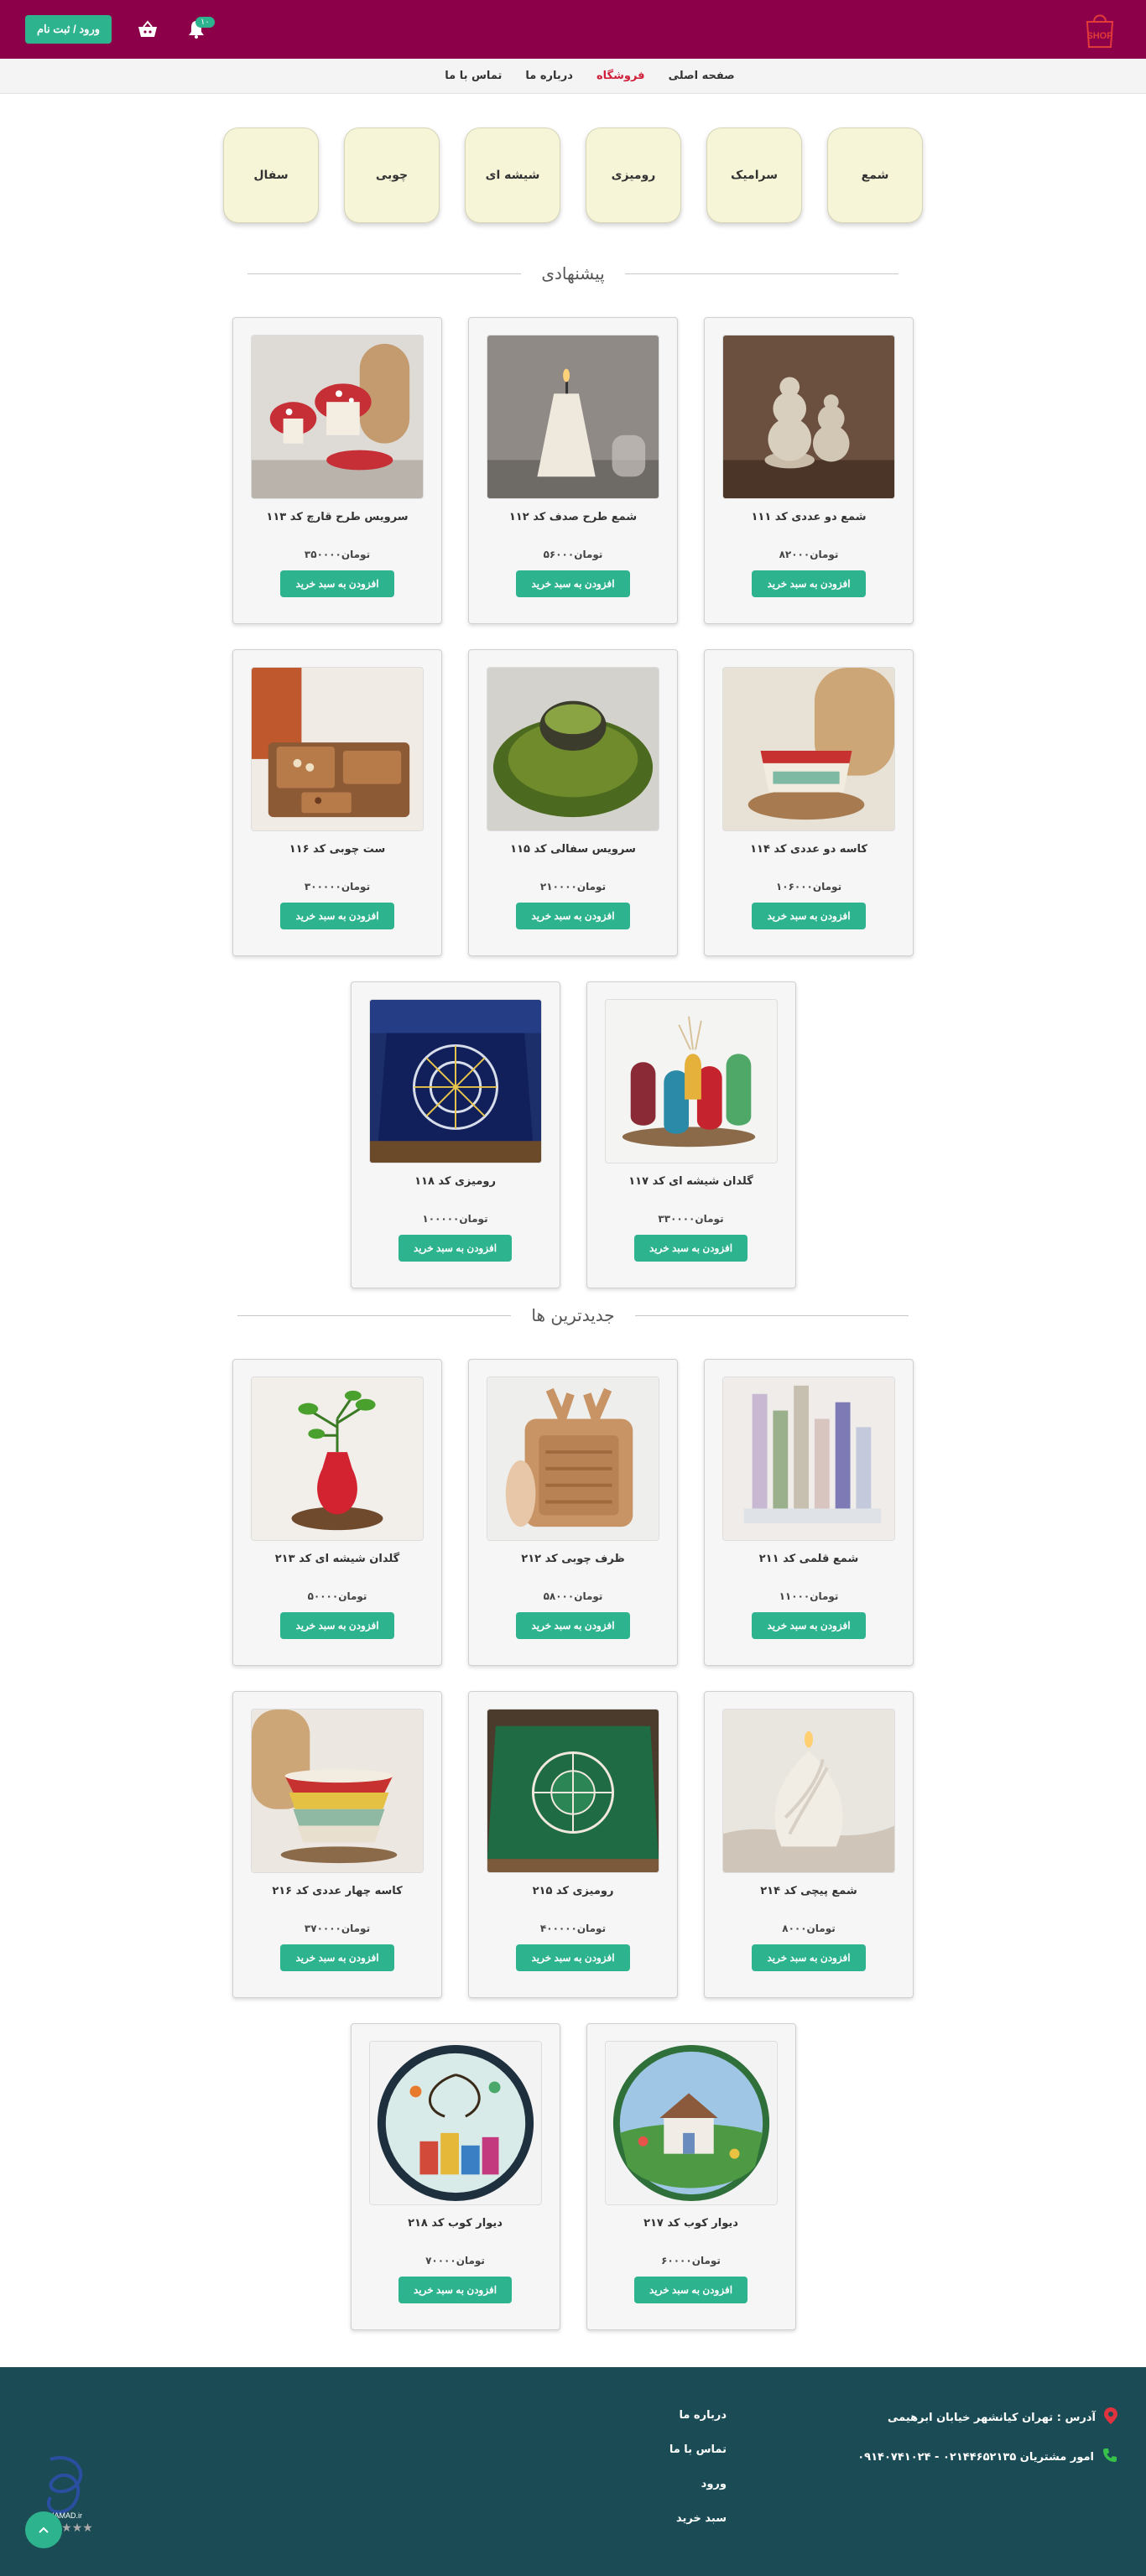 The image size is (1146, 2576). What do you see at coordinates (455, 2260) in the screenshot?
I see `product-price: تومان۷۰۰۰۰` at bounding box center [455, 2260].